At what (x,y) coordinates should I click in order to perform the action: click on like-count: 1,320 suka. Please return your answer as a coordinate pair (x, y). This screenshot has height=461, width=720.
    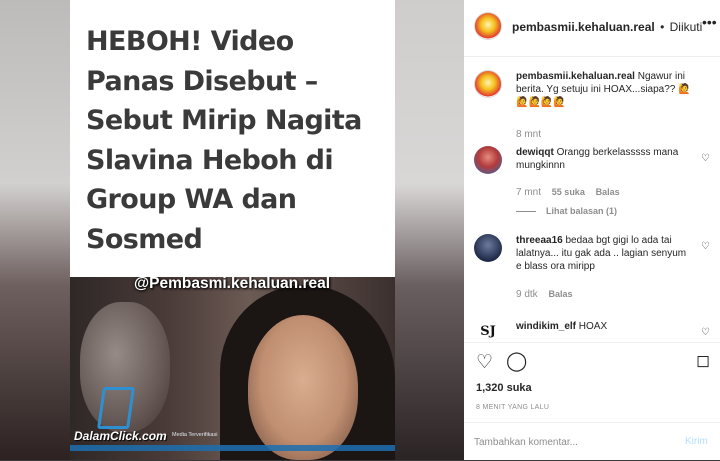
    Looking at the image, I should click on (504, 388).